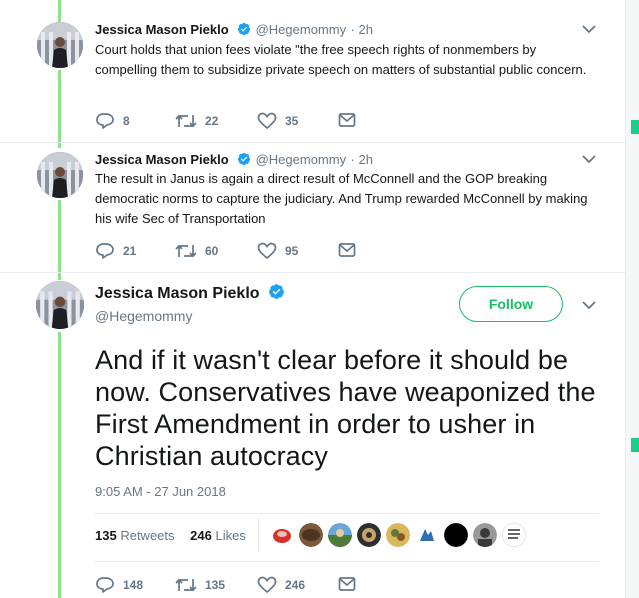 The image size is (639, 598). Describe the element at coordinates (277, 251) in the screenshot. I see `like-button: 95` at that location.